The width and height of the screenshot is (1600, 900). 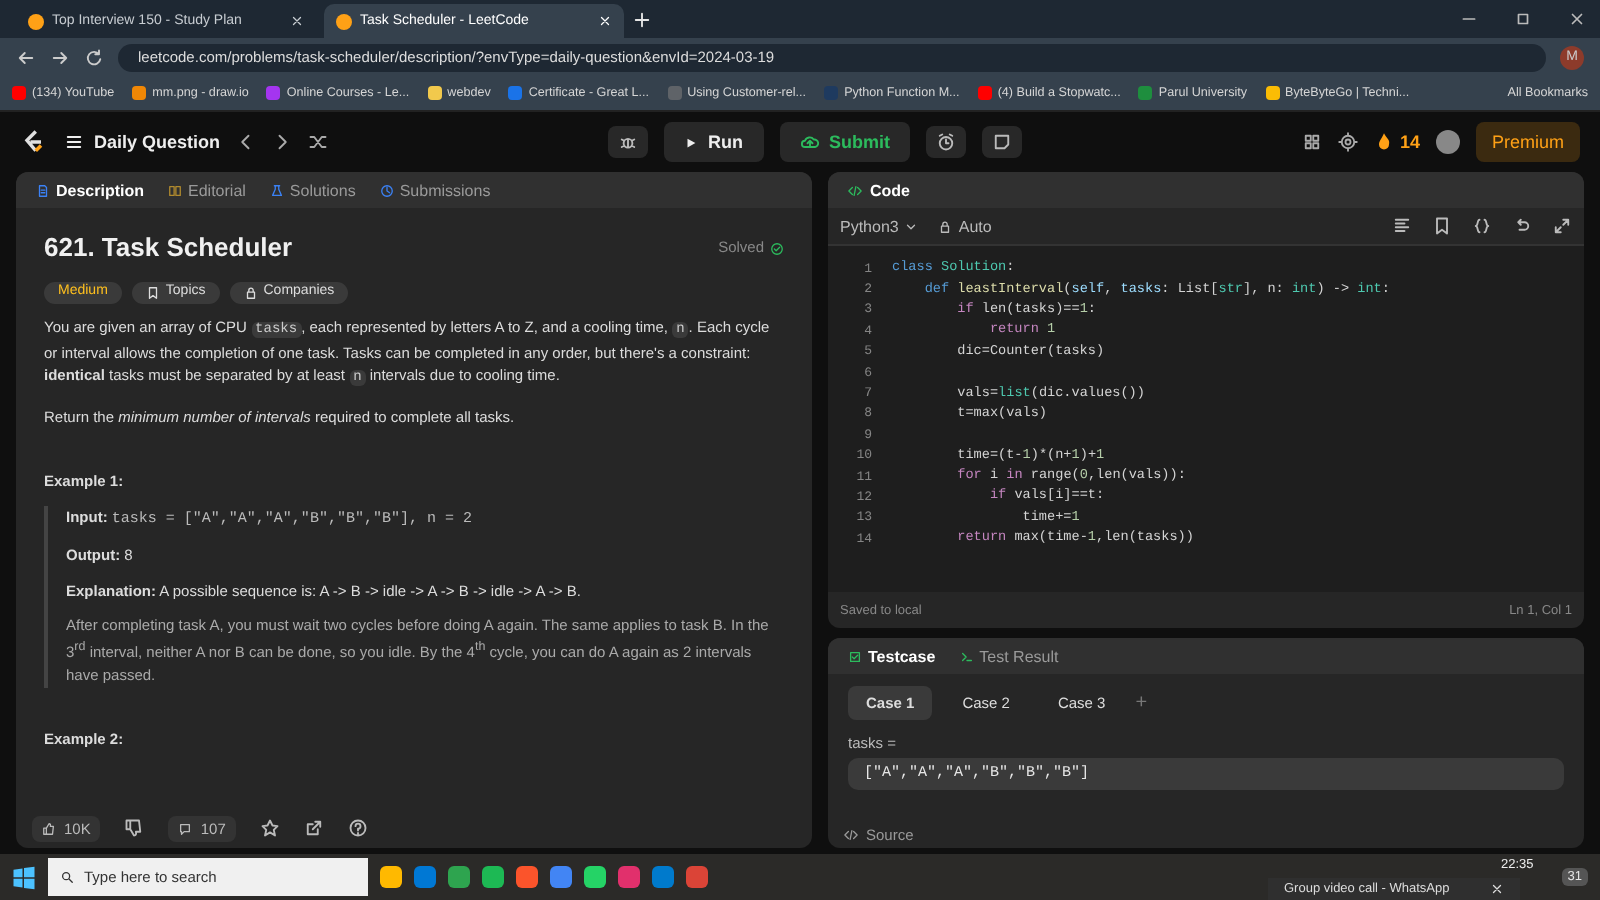 I want to click on chevron-down-icon, so click(x=911, y=226).